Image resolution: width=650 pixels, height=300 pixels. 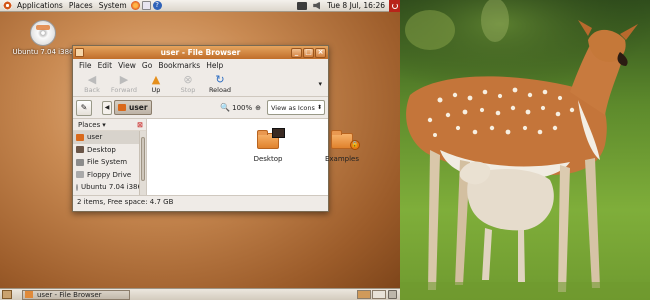 I want to click on menu-bookmarks: Bookmarks, so click(x=179, y=65).